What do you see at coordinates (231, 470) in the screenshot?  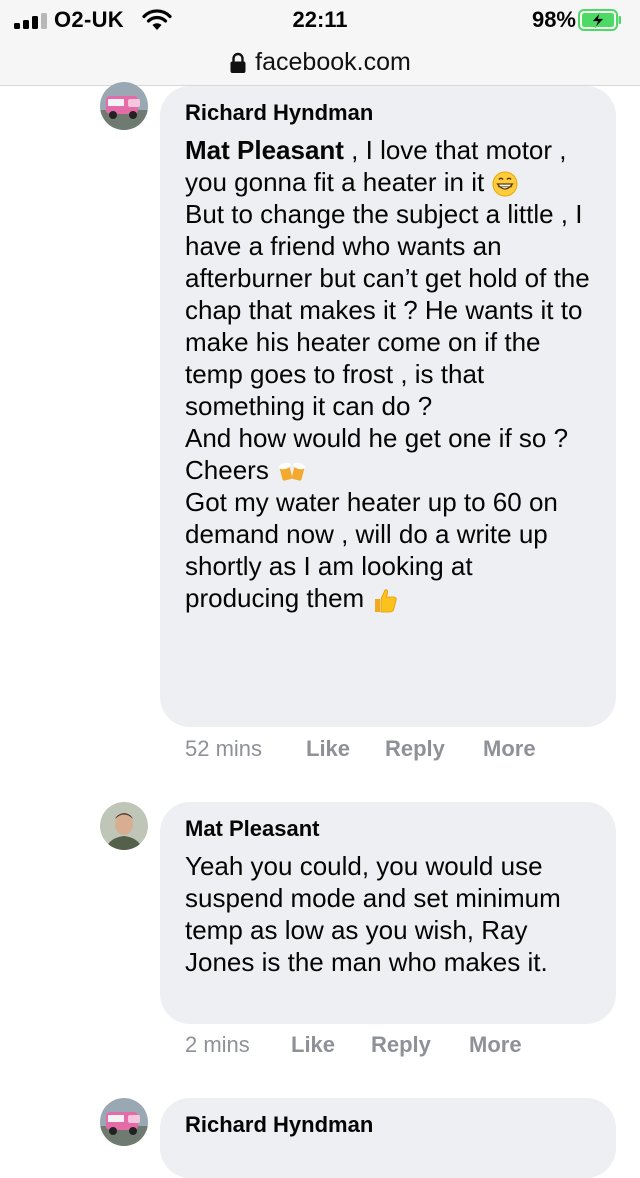 I see `comment-line: Cheers` at bounding box center [231, 470].